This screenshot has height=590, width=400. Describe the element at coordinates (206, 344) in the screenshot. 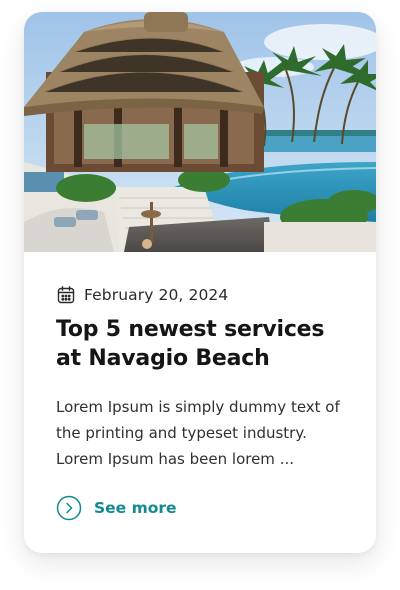

I see `post-title: Top 5 newest services at Navagio Beach` at that location.